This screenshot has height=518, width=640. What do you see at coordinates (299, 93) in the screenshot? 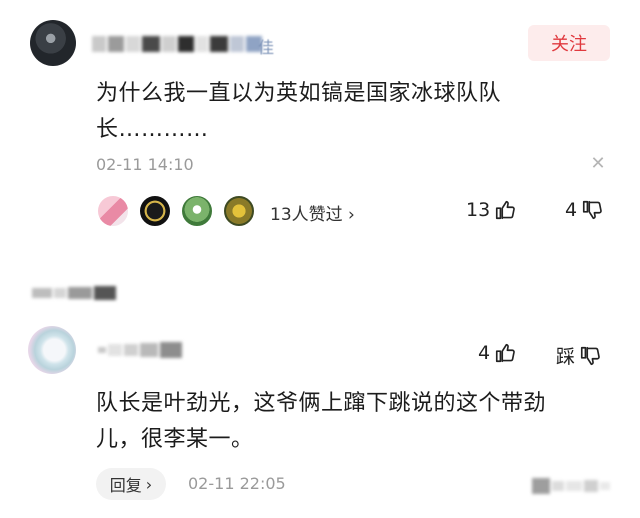
I see `comment-text-line: 为什么我一直以为英如镐是国家冰球队队` at bounding box center [299, 93].